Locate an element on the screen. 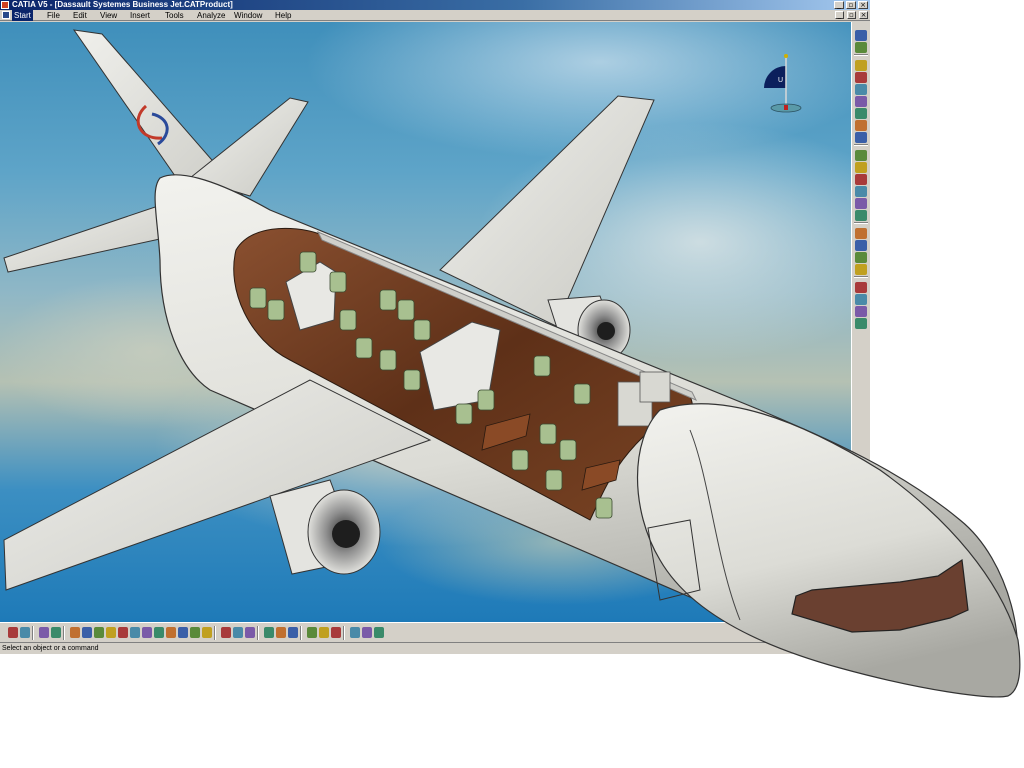  normal-view-icon is located at coordinates (135, 632).